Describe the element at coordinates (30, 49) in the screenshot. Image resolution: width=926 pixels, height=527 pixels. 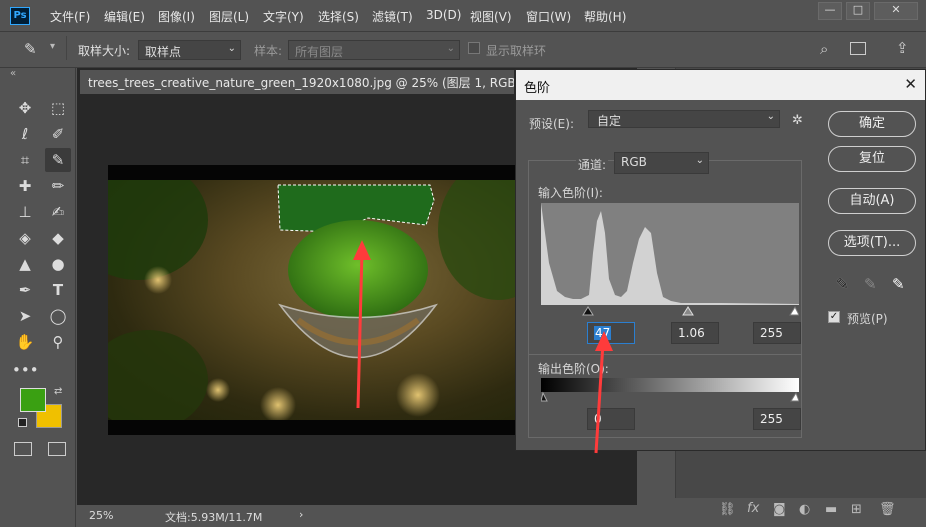
I see `eyedropper-tool-icon: ✎` at that location.